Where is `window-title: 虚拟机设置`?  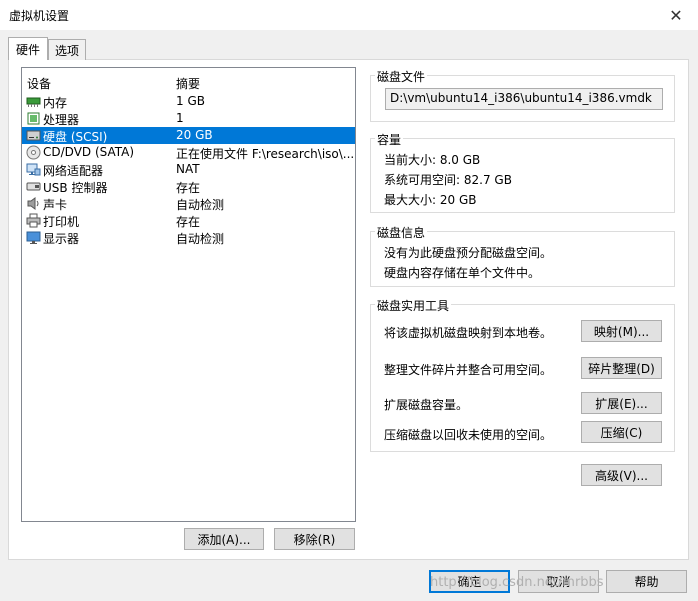 window-title: 虚拟机设置 is located at coordinates (39, 16).